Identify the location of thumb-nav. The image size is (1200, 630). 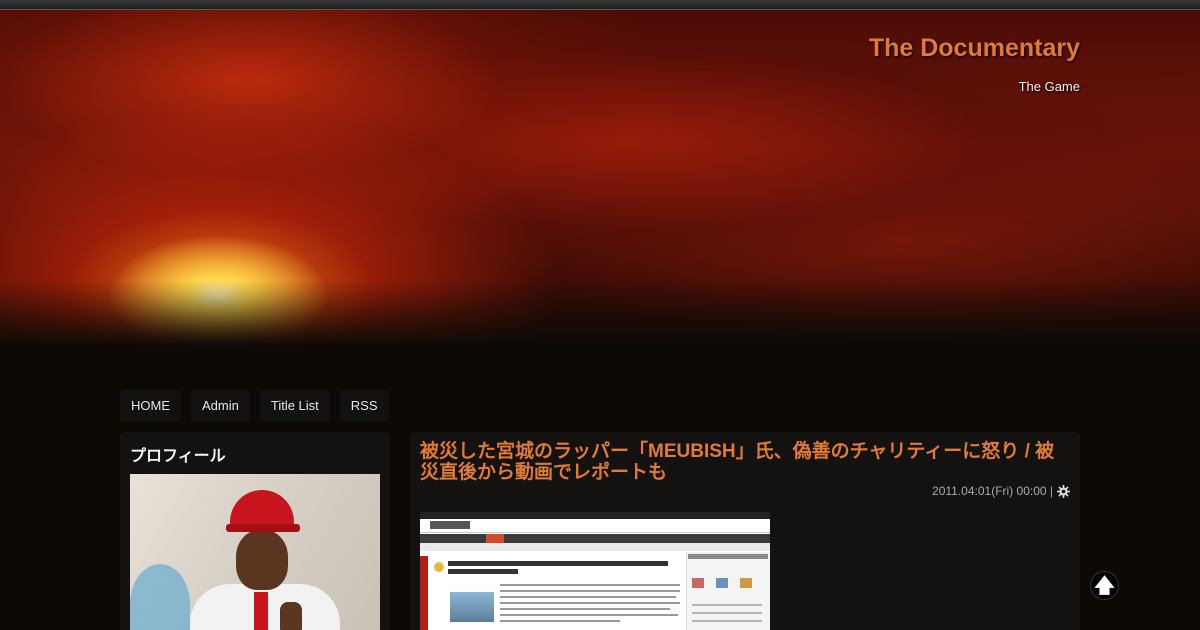
(595, 538).